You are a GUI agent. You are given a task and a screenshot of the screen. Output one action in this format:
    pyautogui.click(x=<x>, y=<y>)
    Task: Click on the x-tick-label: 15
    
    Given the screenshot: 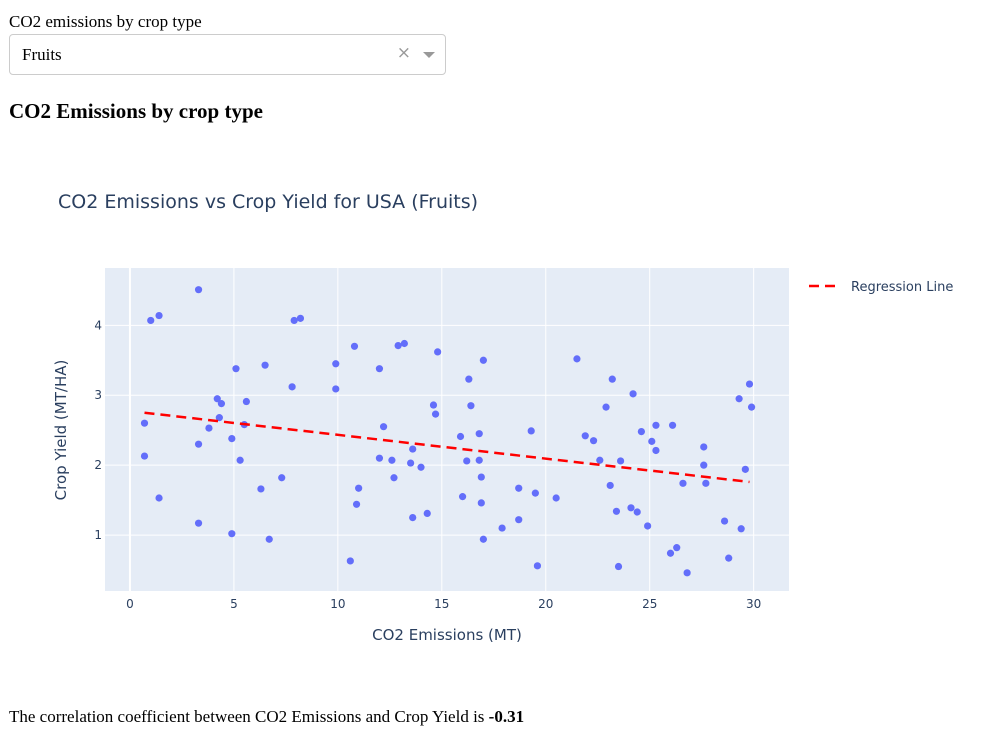 What is the action you would take?
    pyautogui.click(x=441, y=604)
    